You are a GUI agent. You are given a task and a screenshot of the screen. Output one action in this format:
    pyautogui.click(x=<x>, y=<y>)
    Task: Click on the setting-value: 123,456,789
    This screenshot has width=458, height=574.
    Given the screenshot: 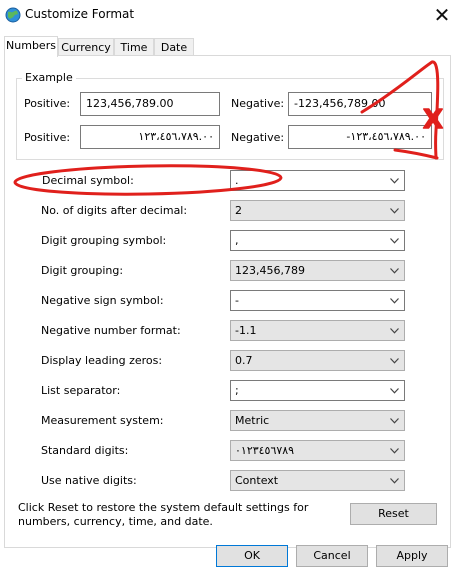 What is the action you would take?
    pyautogui.click(x=270, y=270)
    